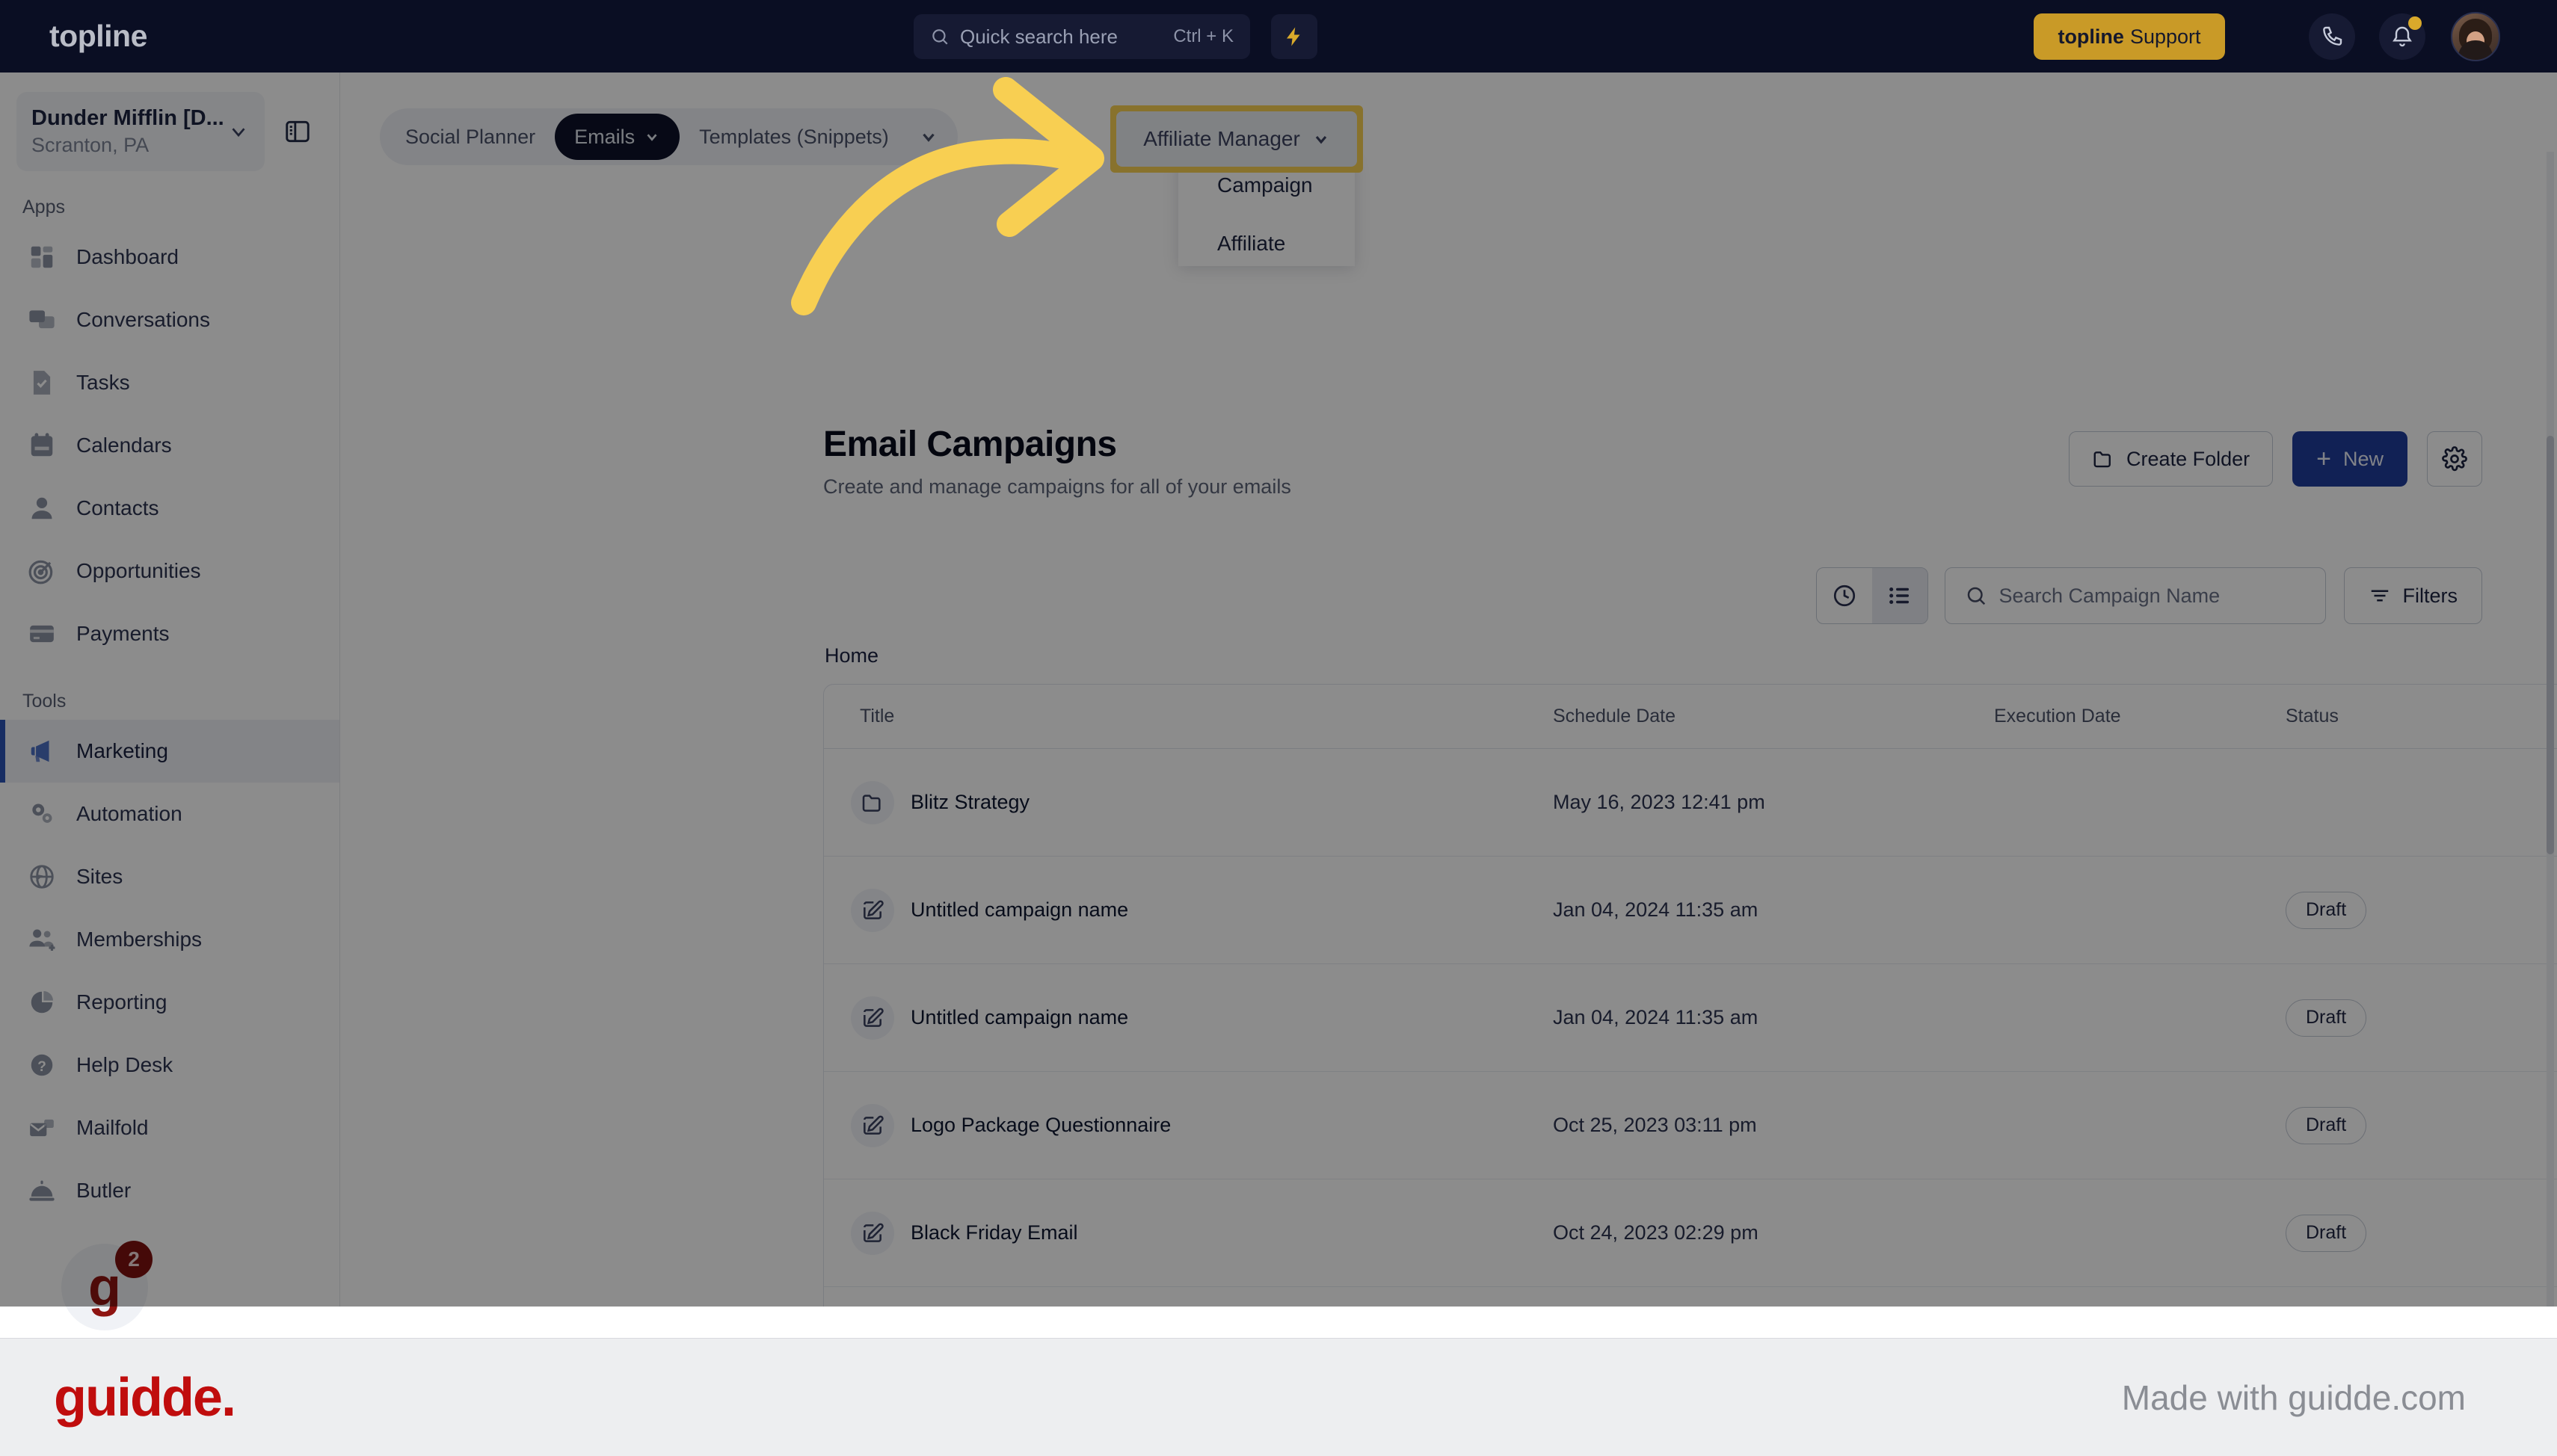 This screenshot has width=2557, height=1456. Describe the element at coordinates (872, 802) in the screenshot. I see `folder-icon` at that location.